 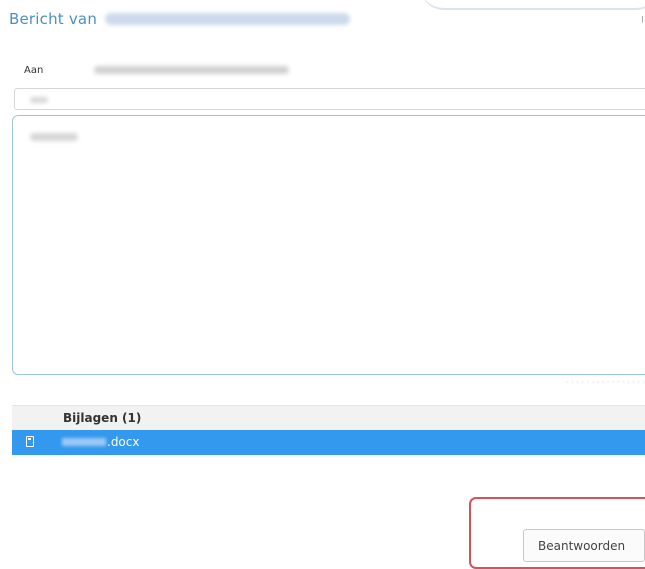 What do you see at coordinates (228, 19) in the screenshot?
I see `sender-email-redacted` at bounding box center [228, 19].